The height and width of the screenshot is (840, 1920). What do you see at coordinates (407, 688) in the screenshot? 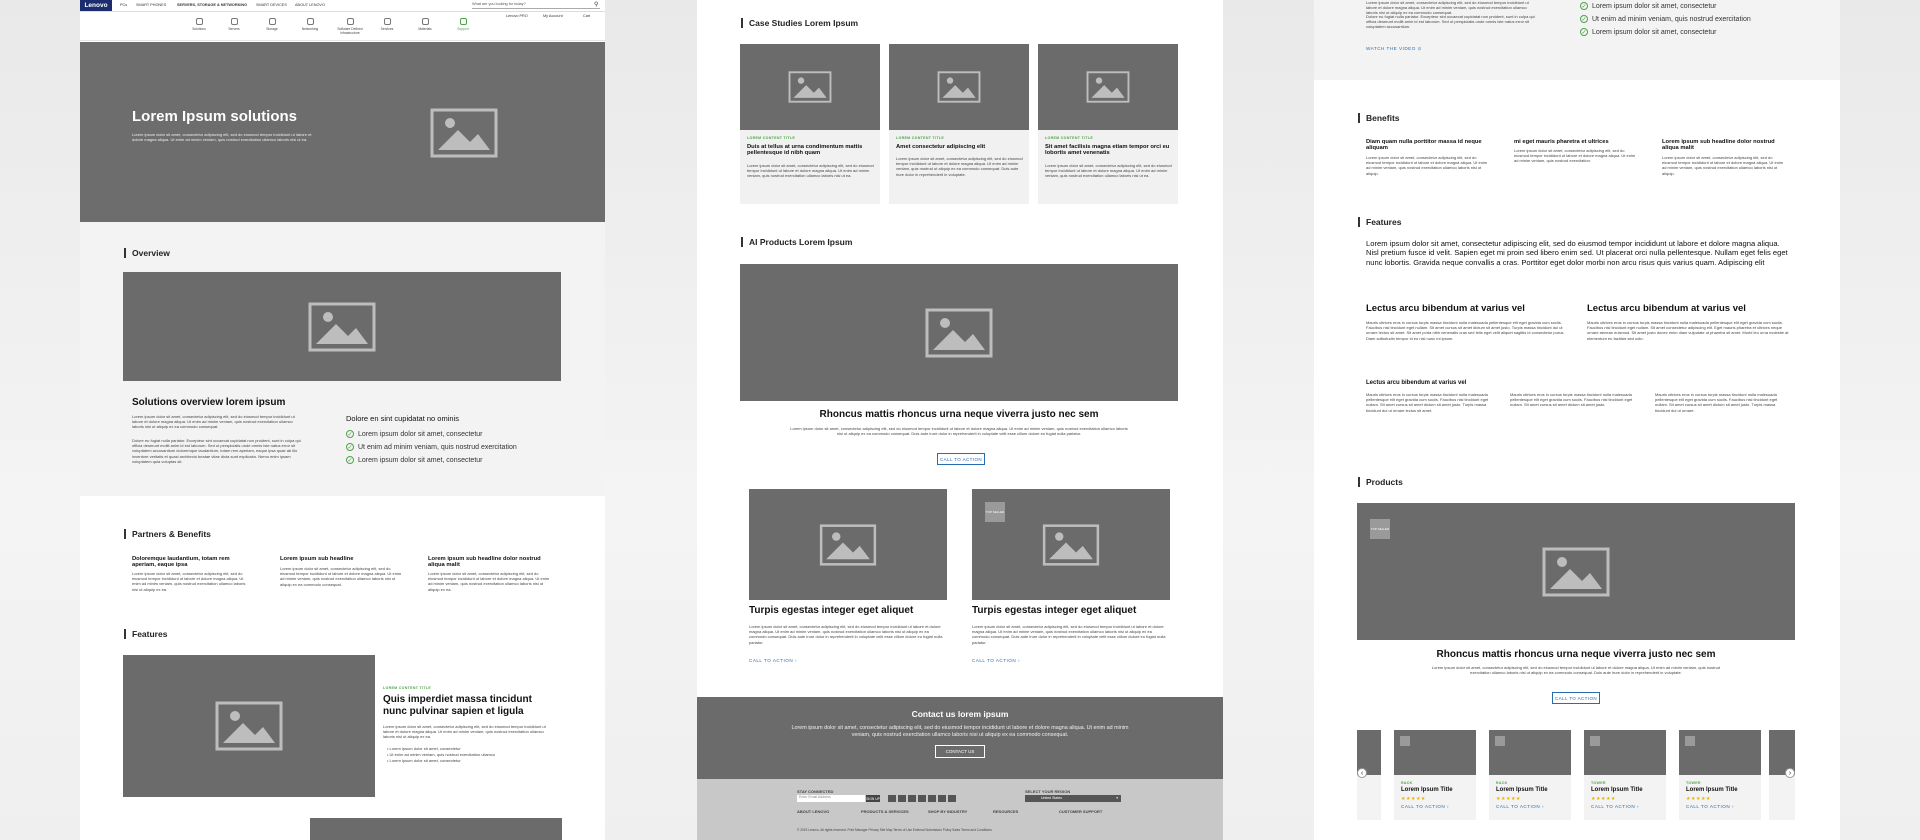
I see `features-eyebrow: LOREM CONTENT TITLE` at bounding box center [407, 688].